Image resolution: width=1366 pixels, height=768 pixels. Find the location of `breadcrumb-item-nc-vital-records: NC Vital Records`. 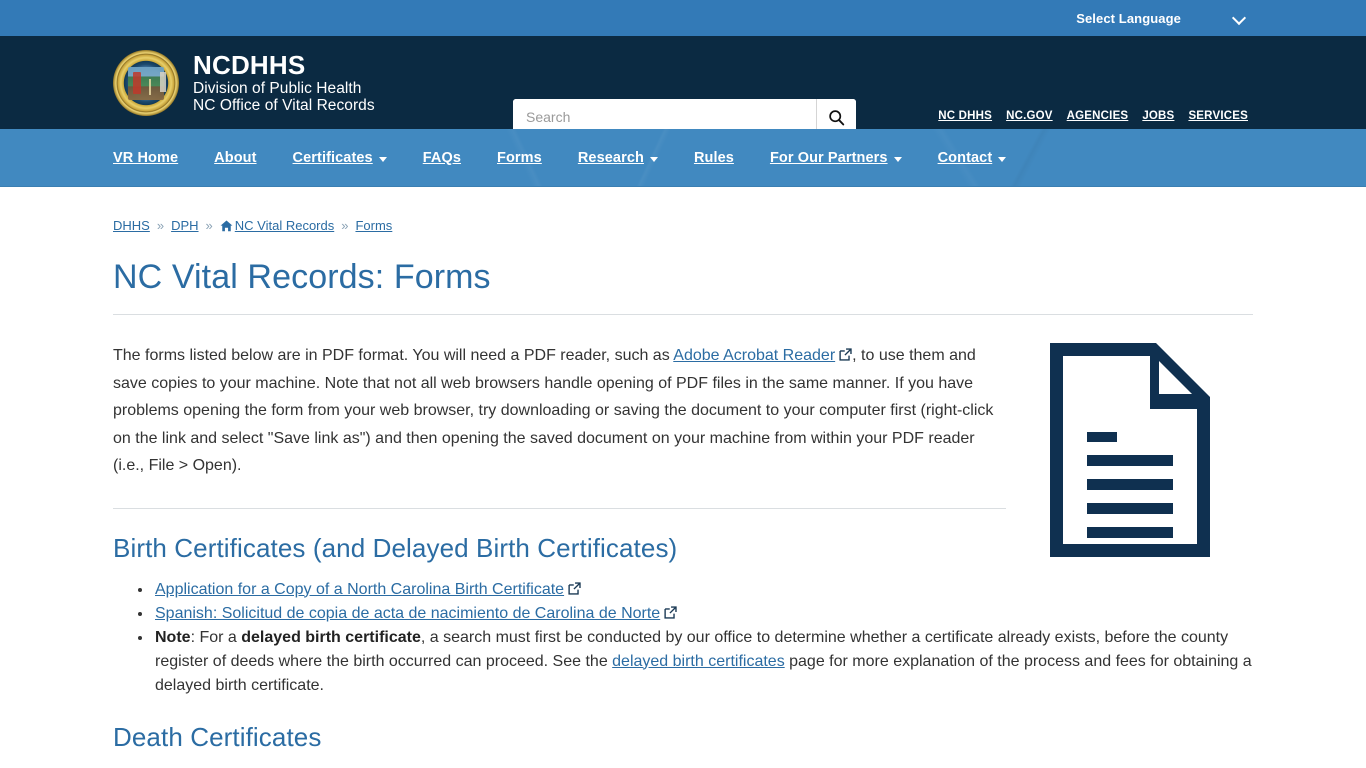

breadcrumb-item-nc-vital-records: NC Vital Records is located at coordinates (284, 225).